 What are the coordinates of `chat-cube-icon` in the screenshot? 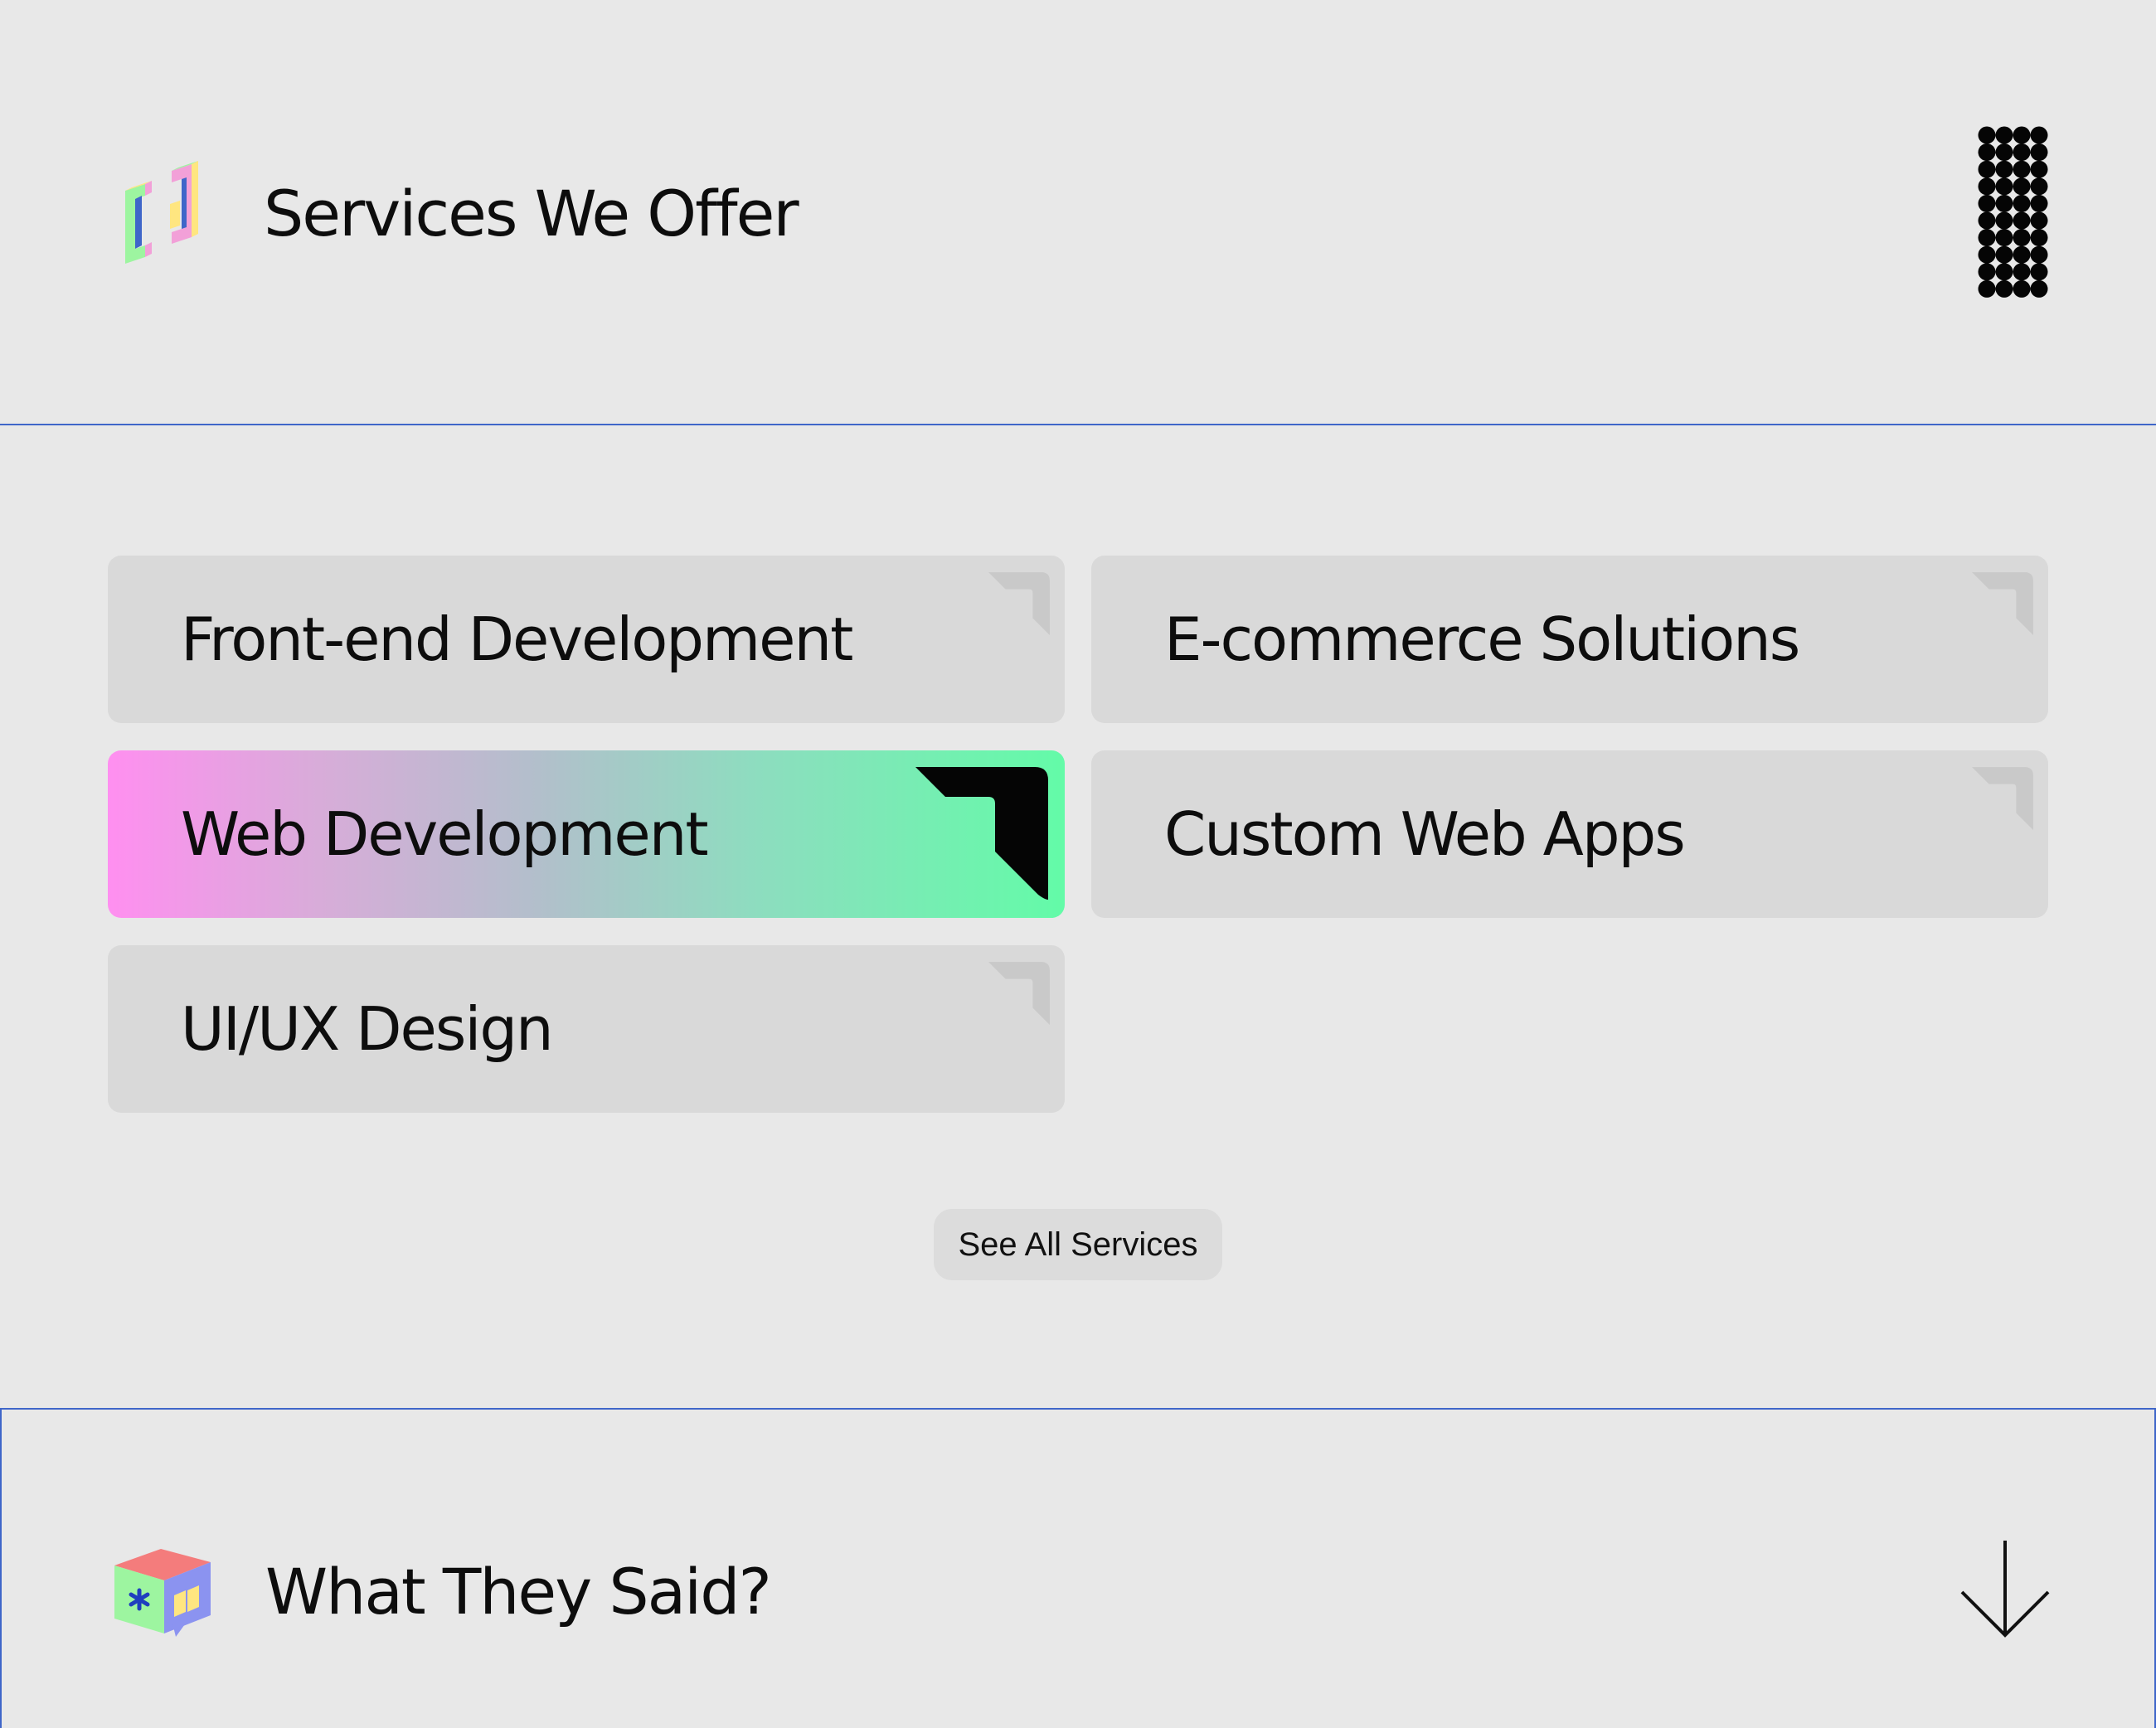 It's located at (162, 1593).